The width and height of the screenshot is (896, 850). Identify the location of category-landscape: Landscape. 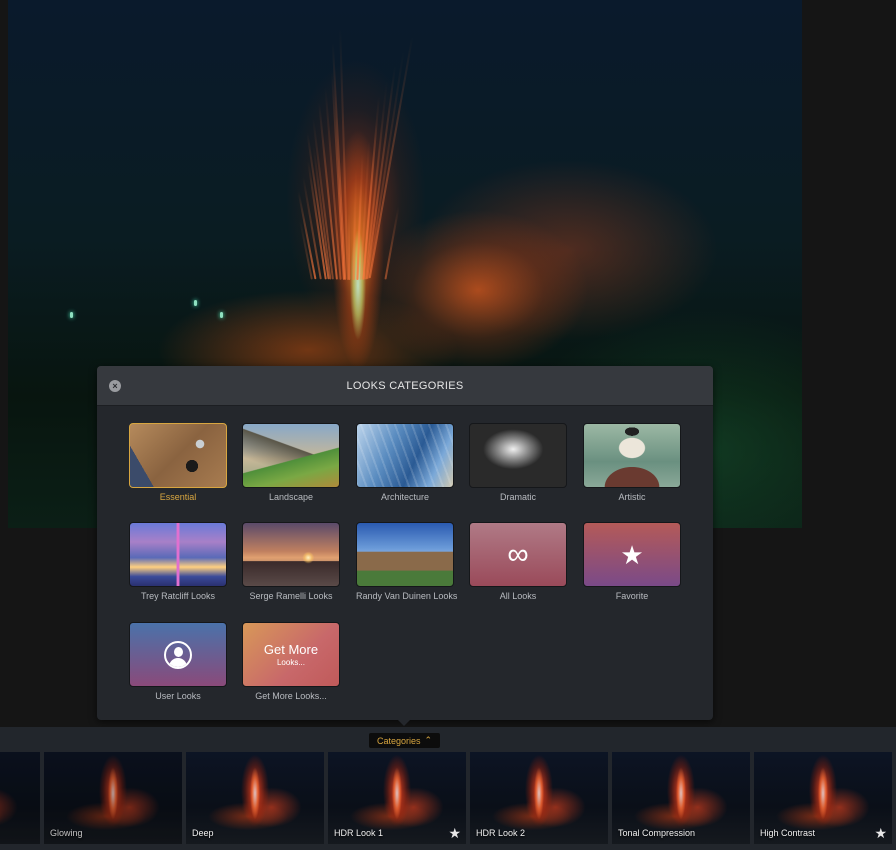
(291, 462).